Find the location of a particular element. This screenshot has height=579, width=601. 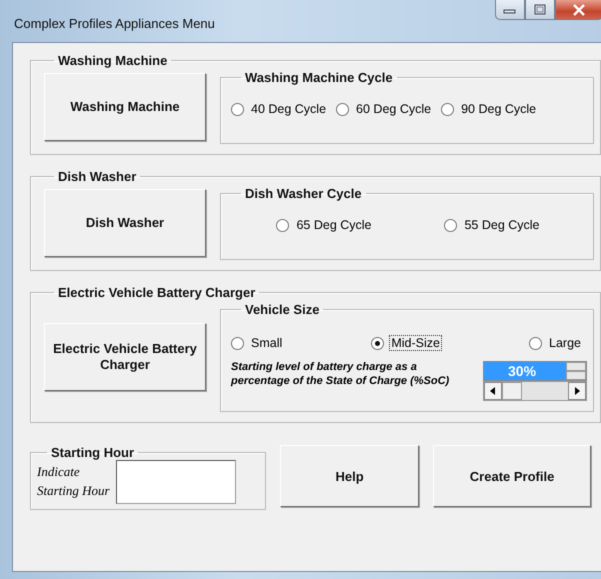

radio-option: Small is located at coordinates (257, 343).